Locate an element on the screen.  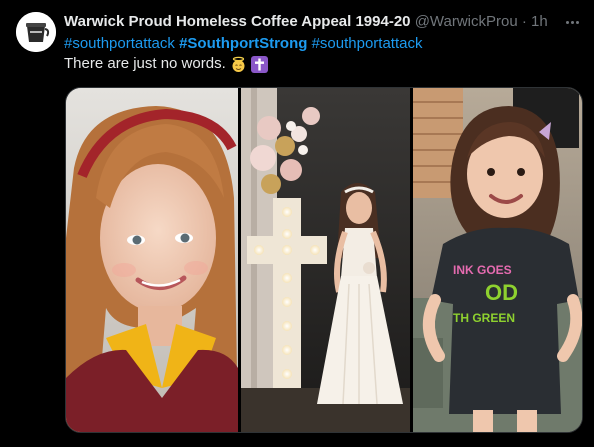
shirt-print-line-3: TH GREEN is located at coordinates (484, 318).